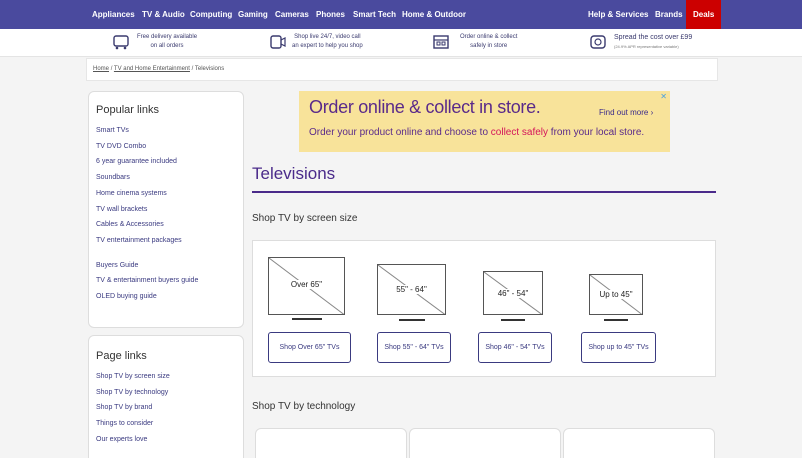 This screenshot has height=458, width=802. I want to click on link-tv-buyers-guide: TV & entertainment buyers guide, so click(166, 281).